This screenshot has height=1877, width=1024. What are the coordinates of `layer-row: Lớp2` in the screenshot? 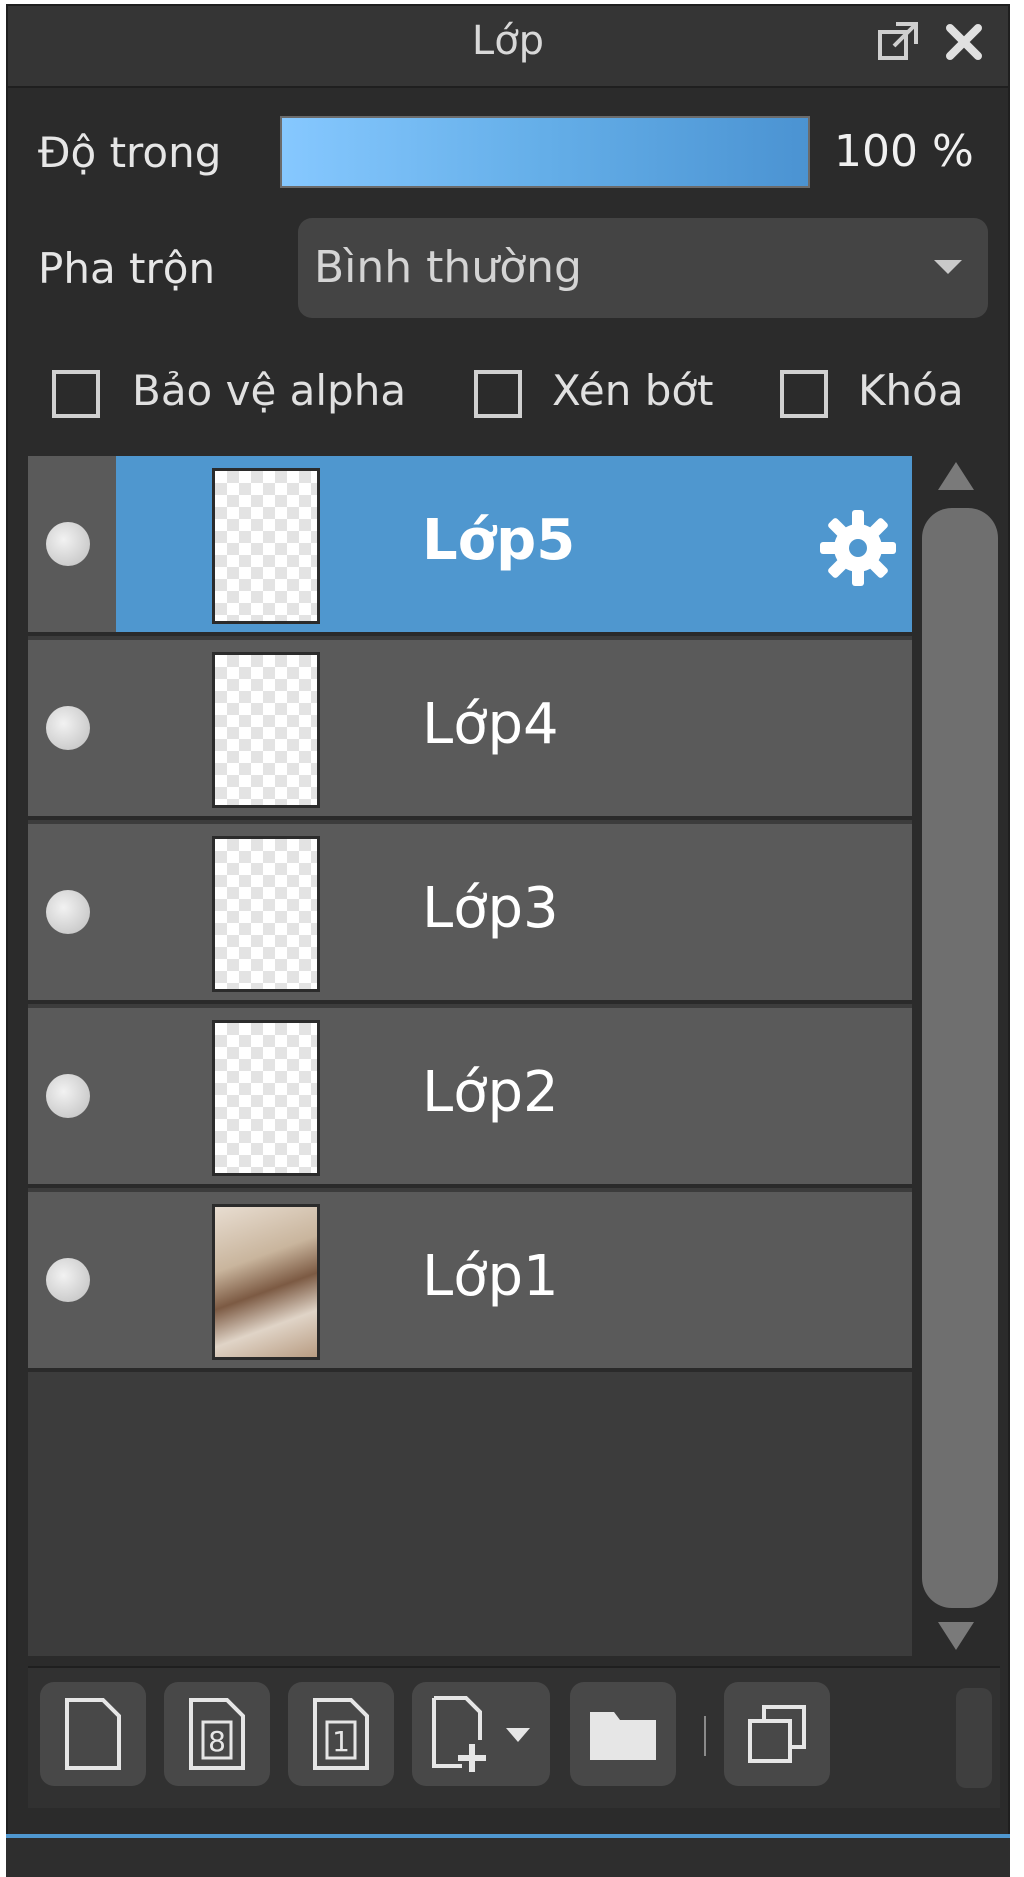 It's located at (470, 1098).